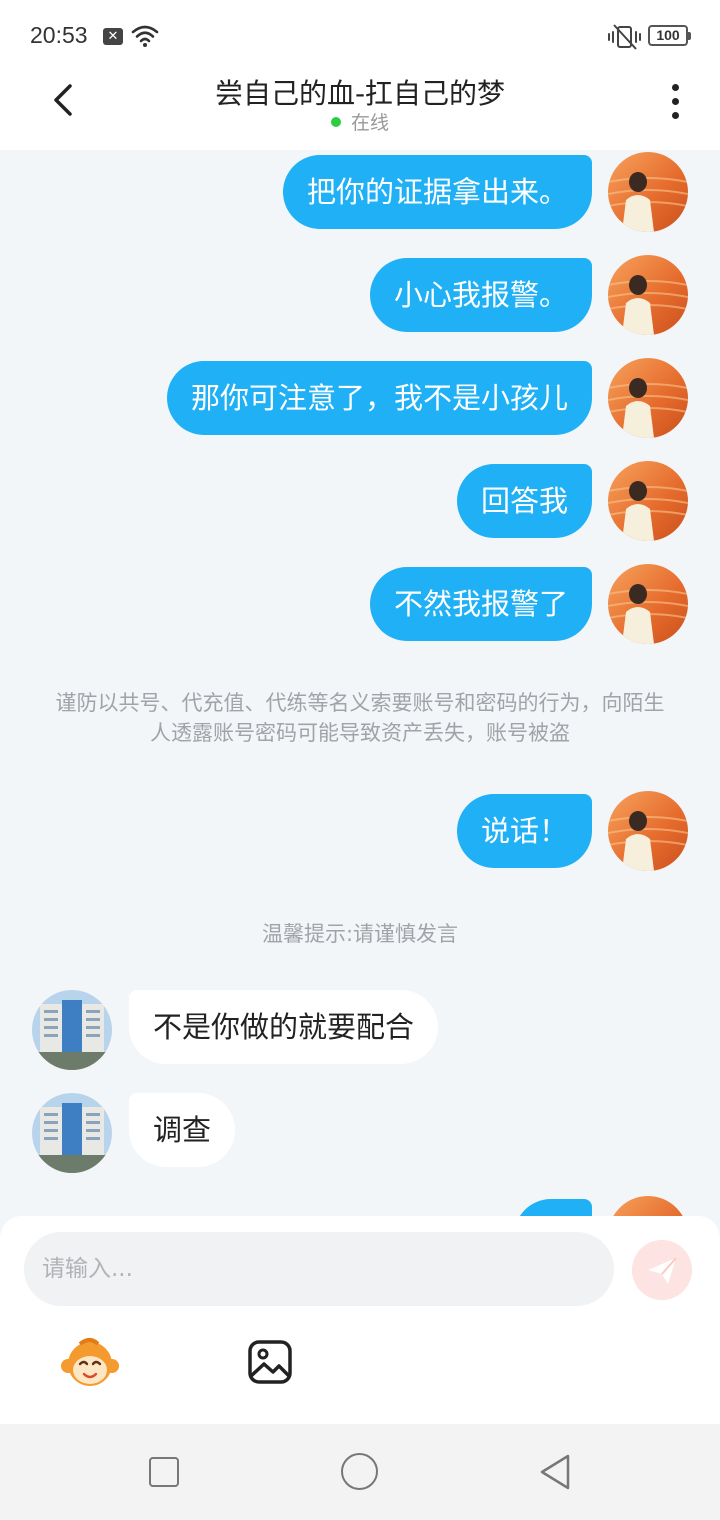 The width and height of the screenshot is (720, 1520). I want to click on chat-header: 尝自己的血-扛自己的梦 在线, so click(360, 111).